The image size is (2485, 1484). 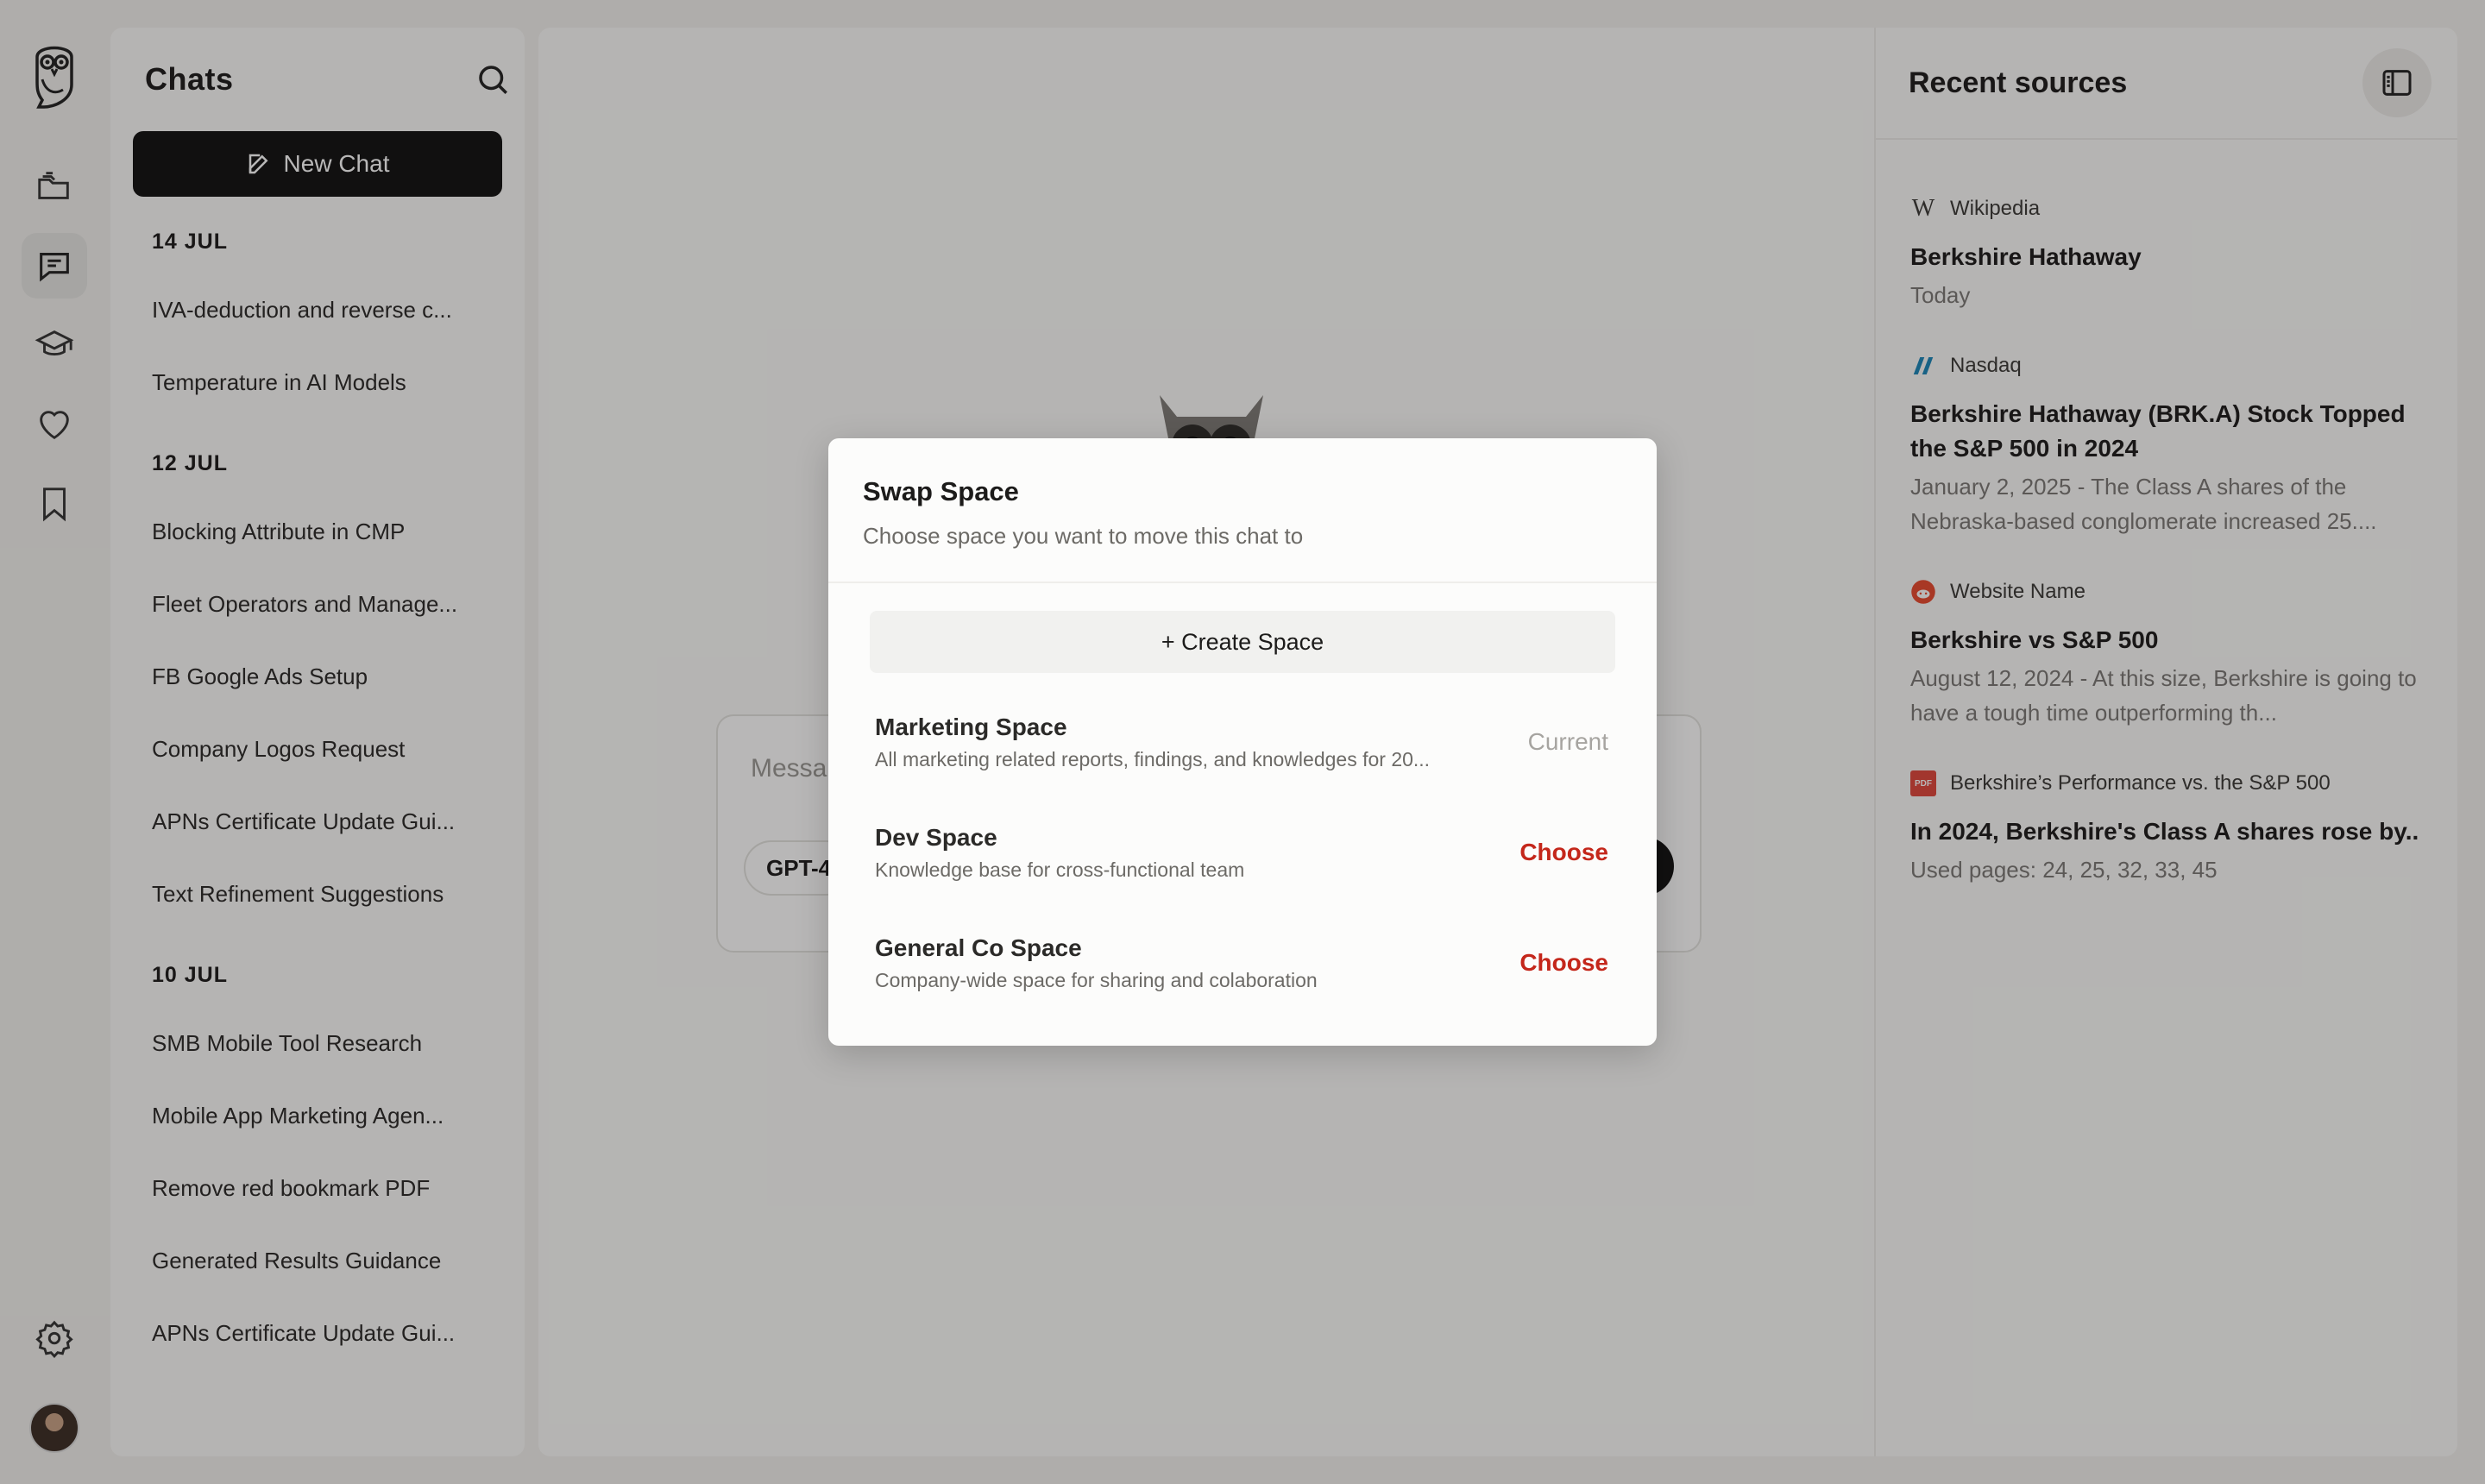 I want to click on space-name: General Co Space, so click(x=978, y=947).